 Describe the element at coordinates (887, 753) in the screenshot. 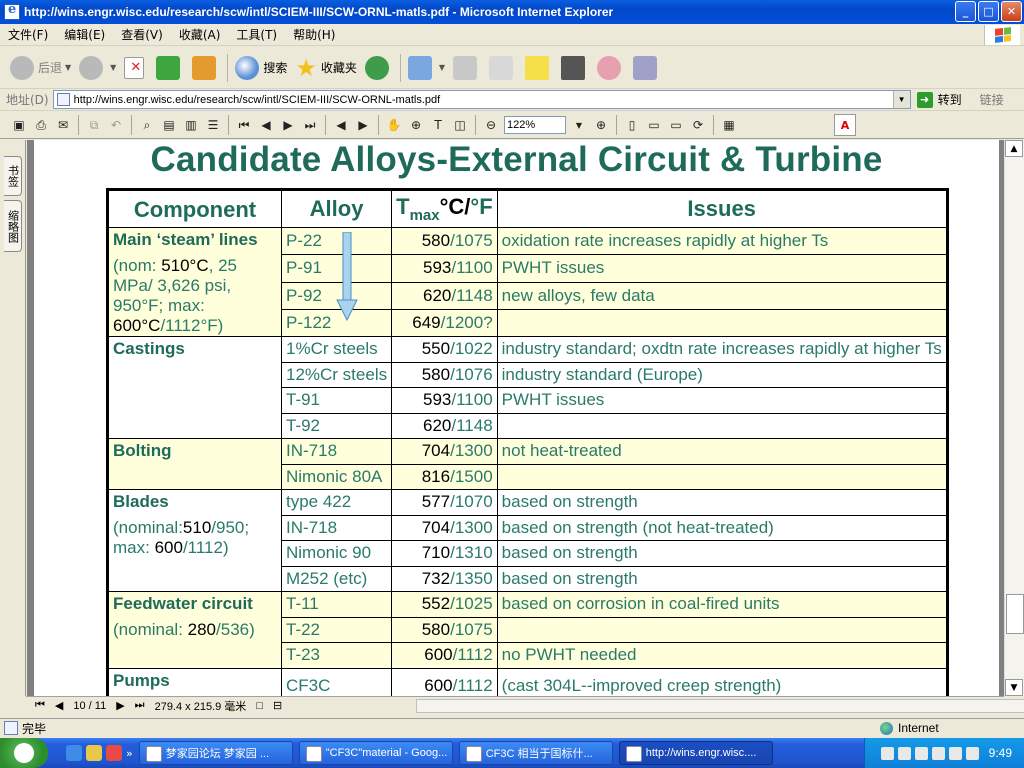

I see `keyboard-icon` at that location.